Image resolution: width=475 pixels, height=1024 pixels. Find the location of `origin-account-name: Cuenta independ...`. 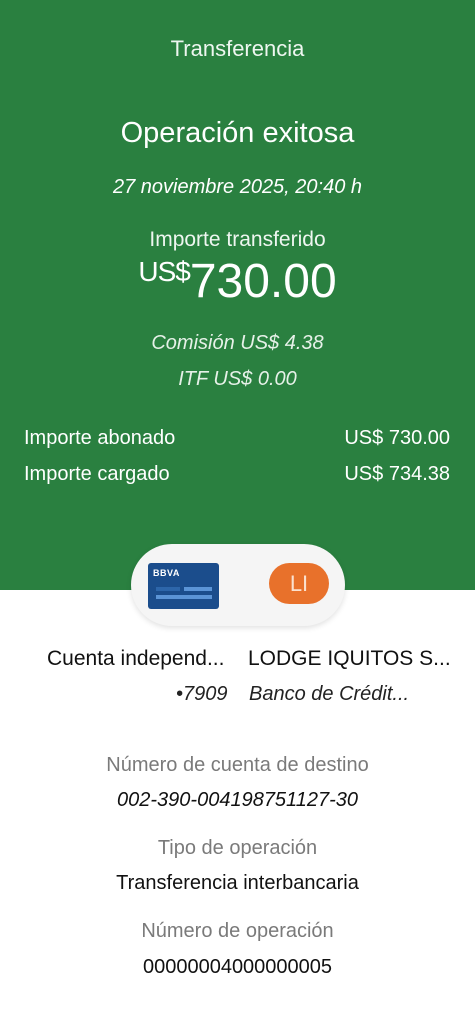

origin-account-name: Cuenta independ... is located at coordinates (136, 658).